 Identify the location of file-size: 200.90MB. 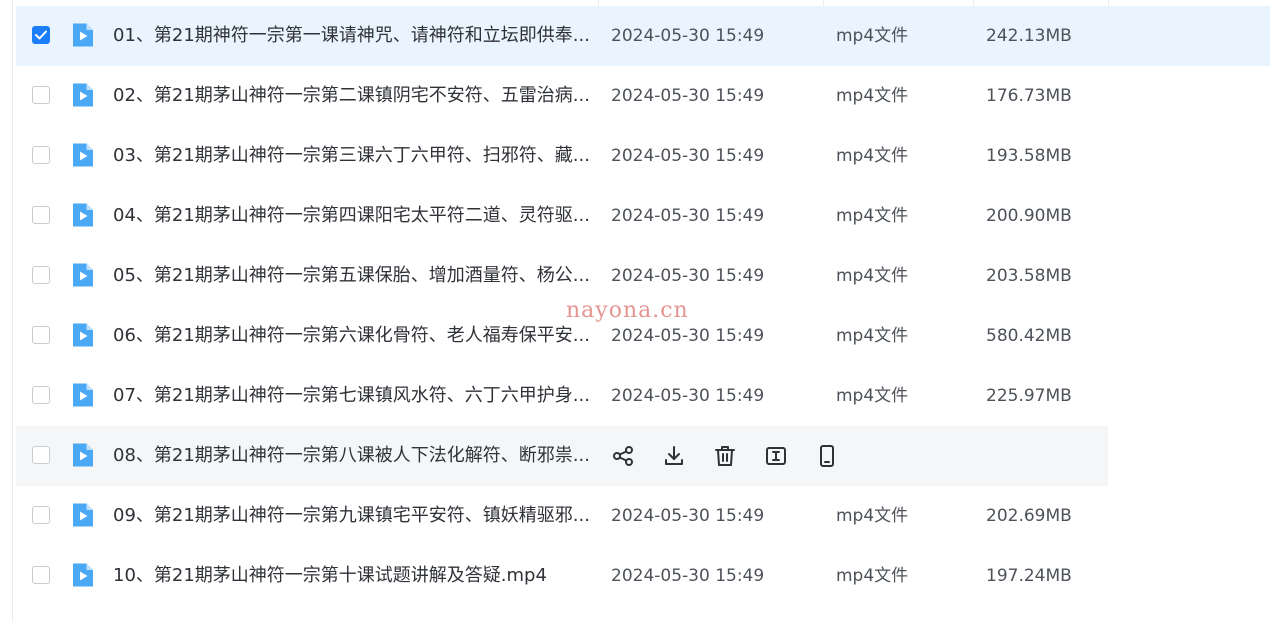
(1029, 216).